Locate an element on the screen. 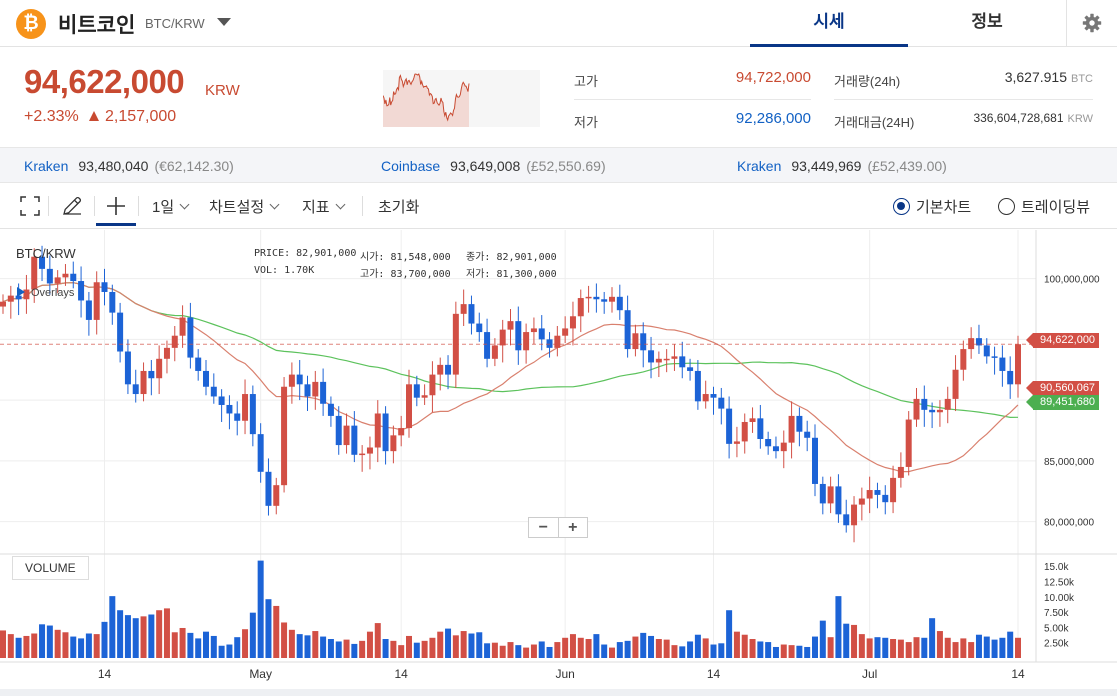  price-tick-label: 80,000,000 is located at coordinates (1069, 523).